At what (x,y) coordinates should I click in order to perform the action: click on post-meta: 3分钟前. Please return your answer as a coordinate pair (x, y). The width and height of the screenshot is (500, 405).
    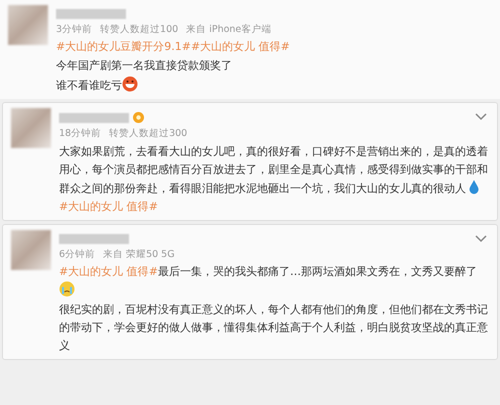
    Looking at the image, I should click on (74, 30).